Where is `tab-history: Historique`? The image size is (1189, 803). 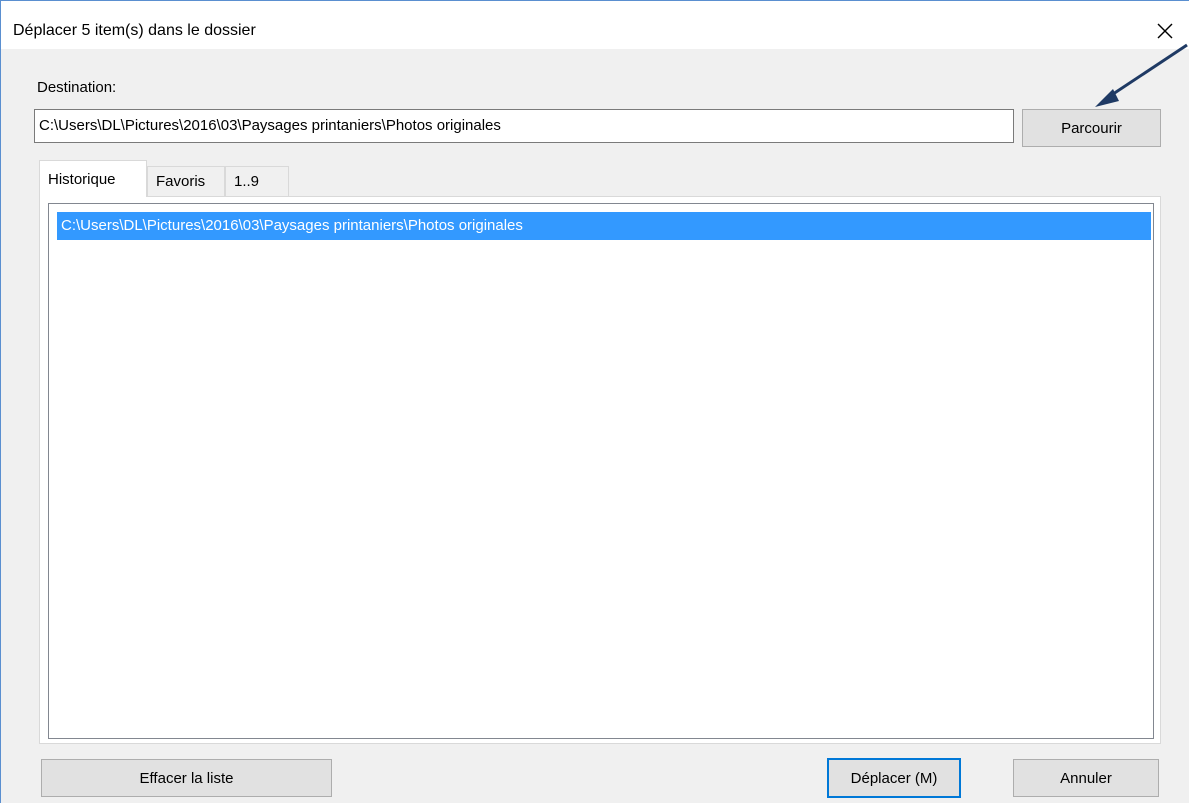
tab-history: Historique is located at coordinates (93, 178).